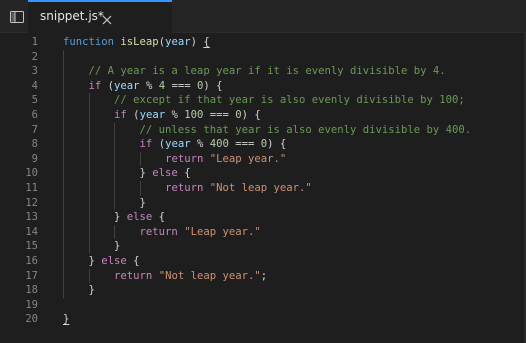 Image resolution: width=526 pixels, height=343 pixels. I want to click on code-line: function isLeap(year) {, so click(136, 42).